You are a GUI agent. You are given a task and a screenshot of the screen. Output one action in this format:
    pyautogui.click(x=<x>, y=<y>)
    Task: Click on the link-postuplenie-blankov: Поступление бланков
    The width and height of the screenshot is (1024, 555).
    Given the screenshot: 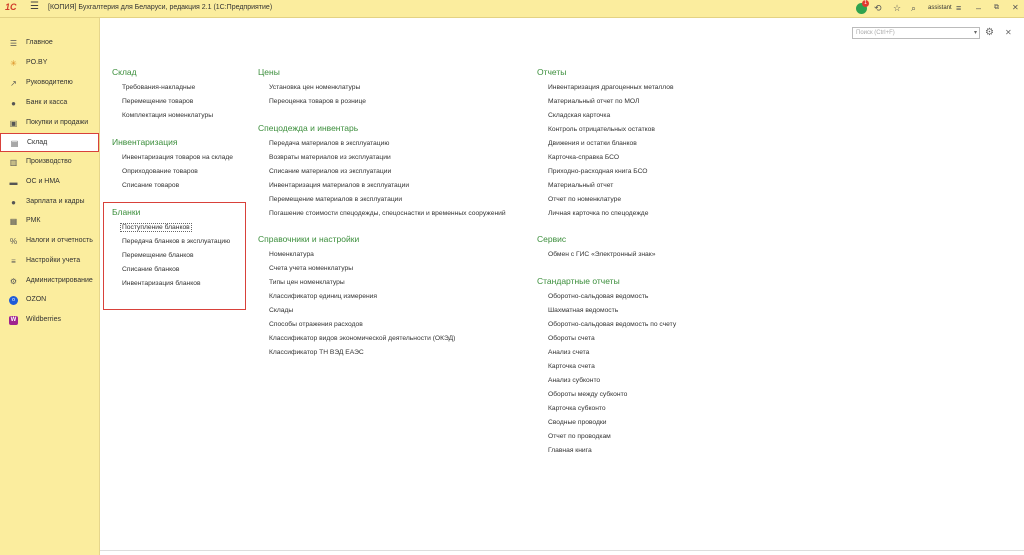 What is the action you would take?
    pyautogui.click(x=156, y=227)
    